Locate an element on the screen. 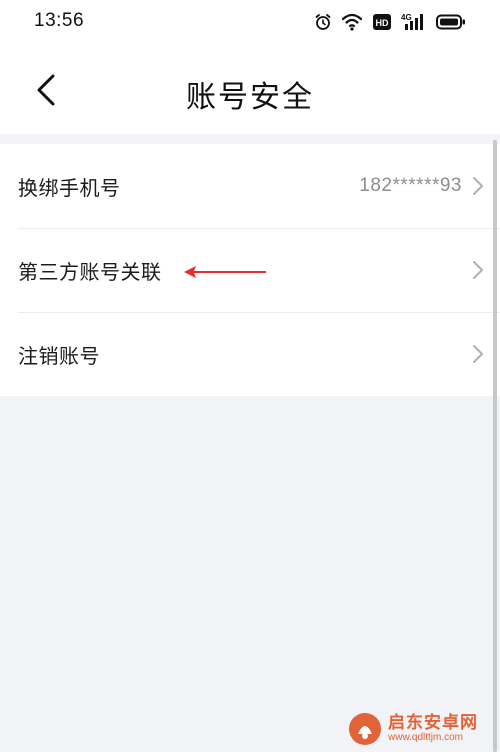  delete-account-row: 注销账号 is located at coordinates (250, 354).